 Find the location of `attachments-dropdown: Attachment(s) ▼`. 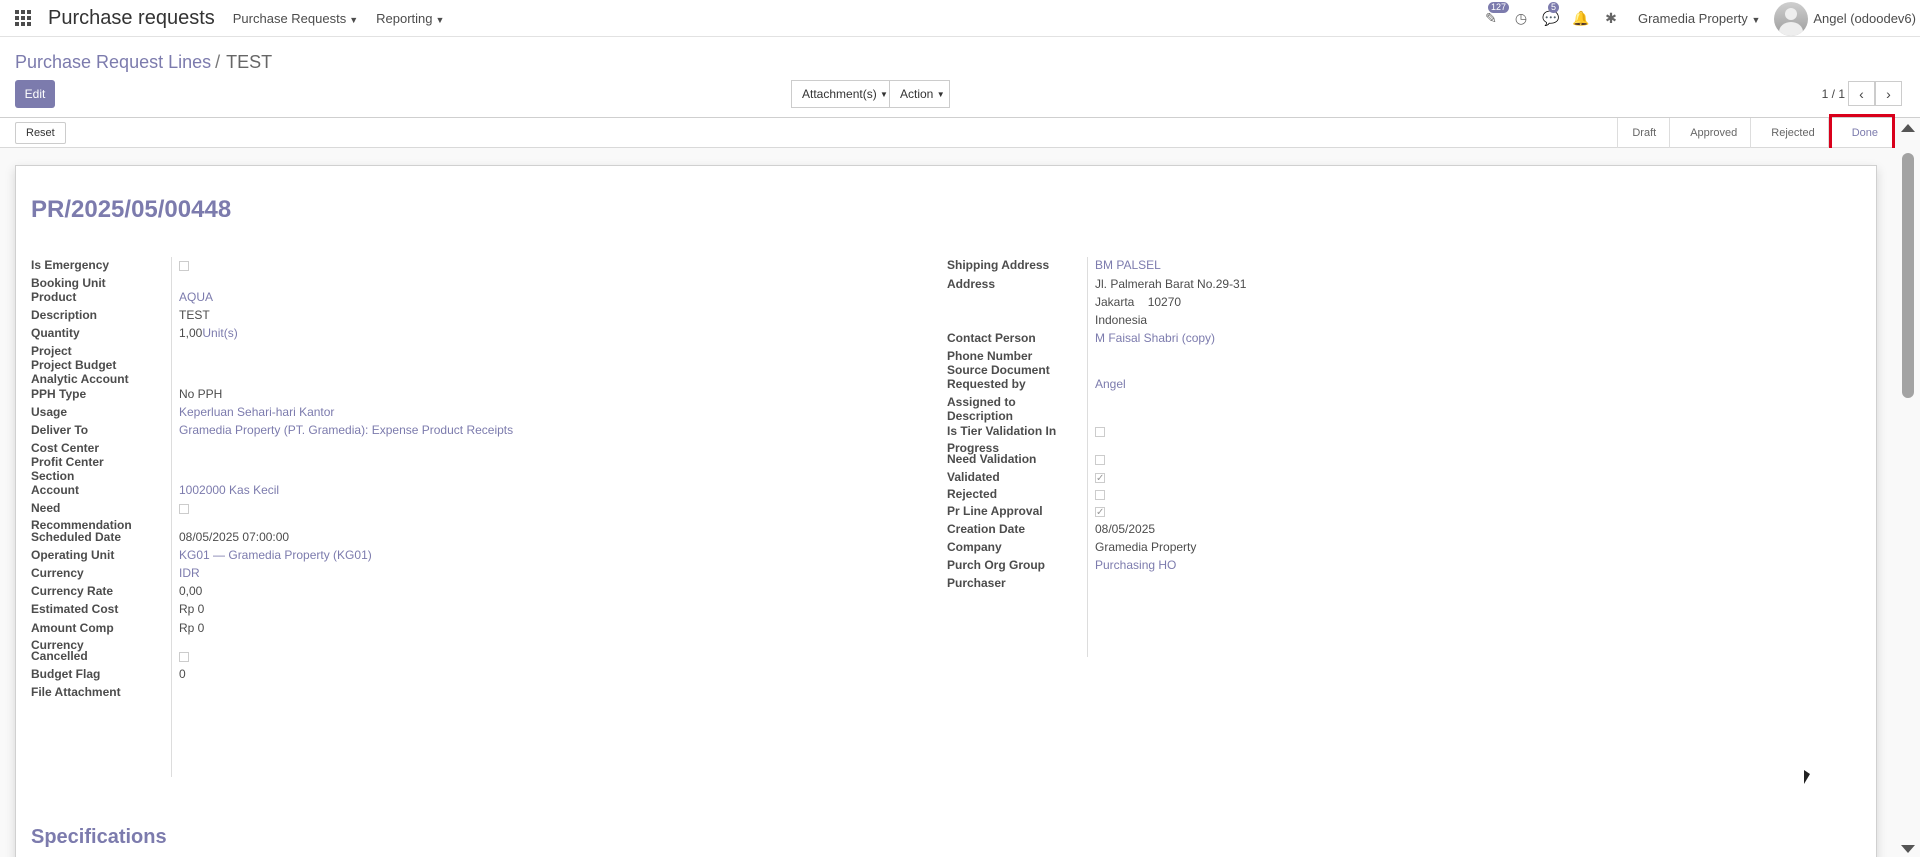

attachments-dropdown: Attachment(s) ▼ is located at coordinates (840, 94).